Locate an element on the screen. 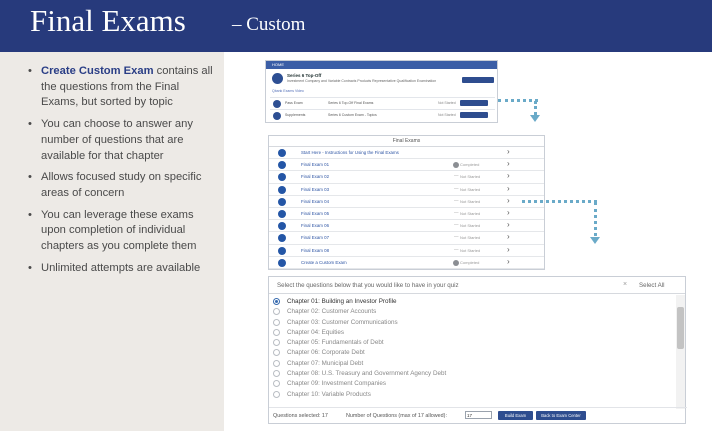 The height and width of the screenshot is (431, 712). product-title: Series 6 Top-Off is located at coordinates (304, 75).